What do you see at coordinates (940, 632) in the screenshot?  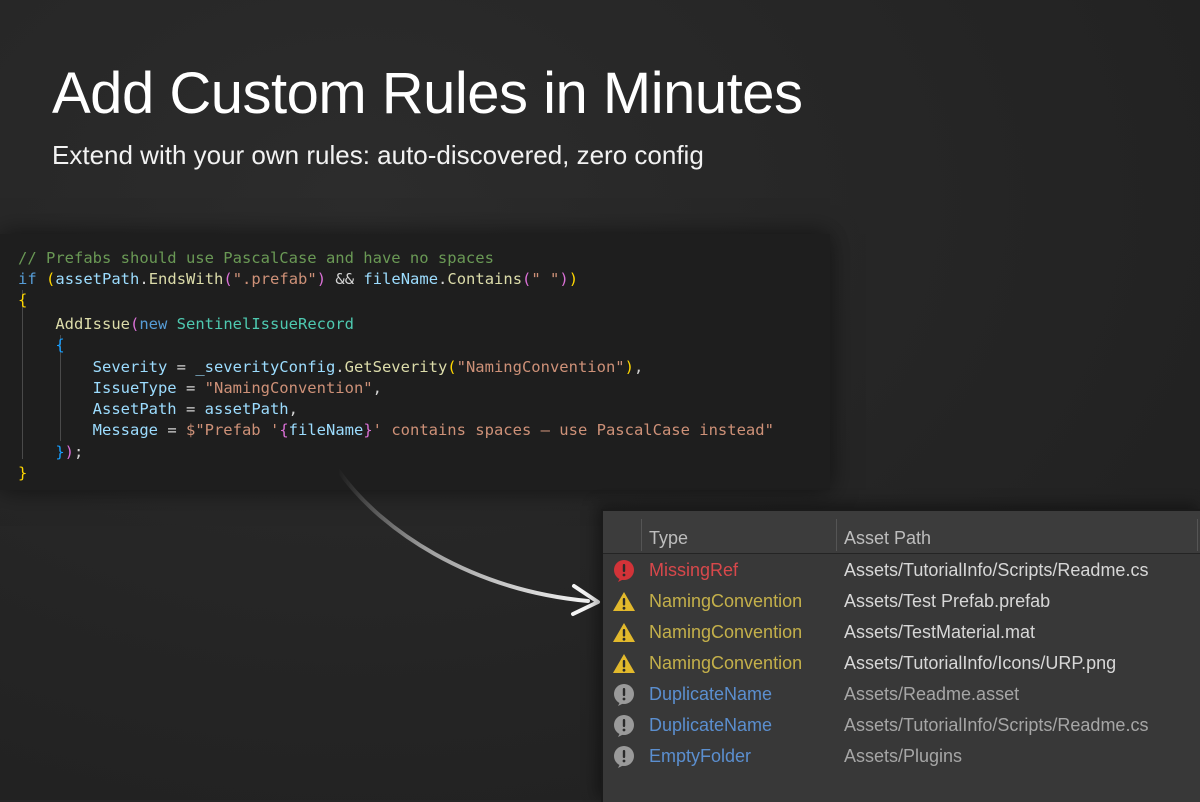 I see `asset-path: Assets/TestMaterial.mat` at bounding box center [940, 632].